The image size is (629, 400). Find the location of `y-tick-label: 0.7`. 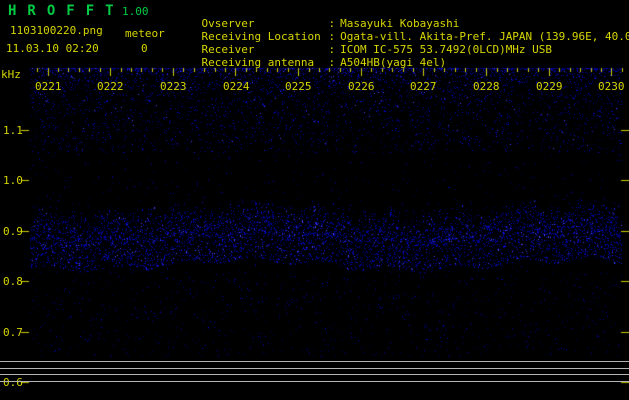

y-tick-label: 0.7 is located at coordinates (13, 332).